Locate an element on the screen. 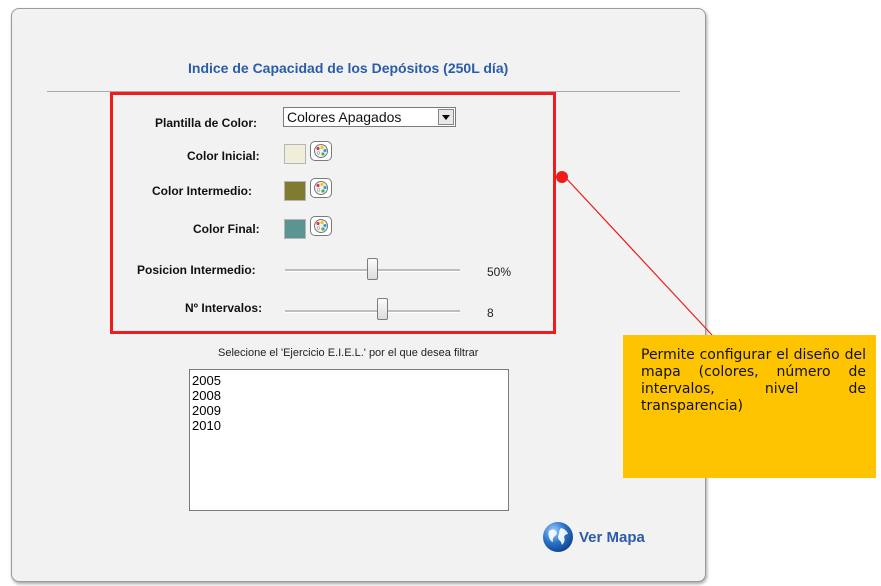 The width and height of the screenshot is (881, 586). year-option: 2008 is located at coordinates (350, 395).